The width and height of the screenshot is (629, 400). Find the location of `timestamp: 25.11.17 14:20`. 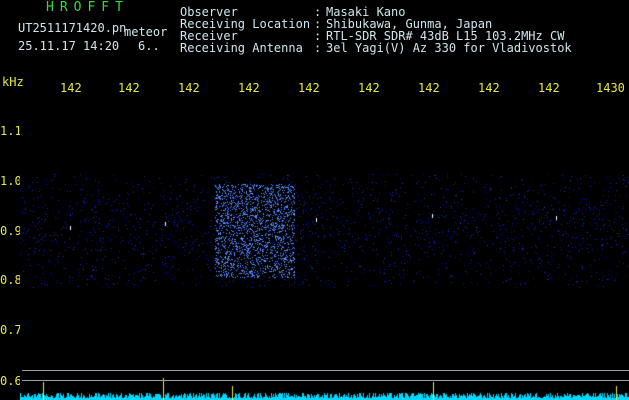

timestamp: 25.11.17 14:20 is located at coordinates (69, 46).